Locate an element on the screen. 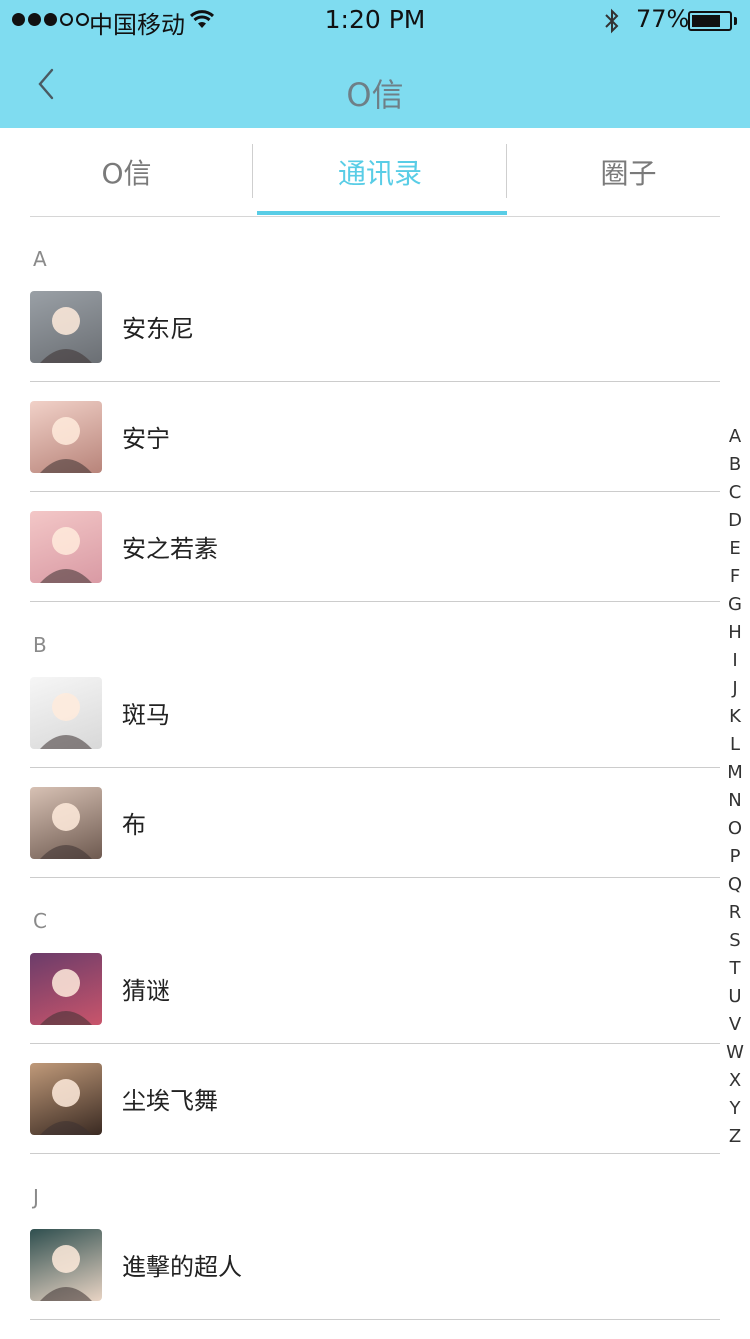 Image resolution: width=750 pixels, height=1339 pixels. index-letter-x: X is located at coordinates (735, 1081).